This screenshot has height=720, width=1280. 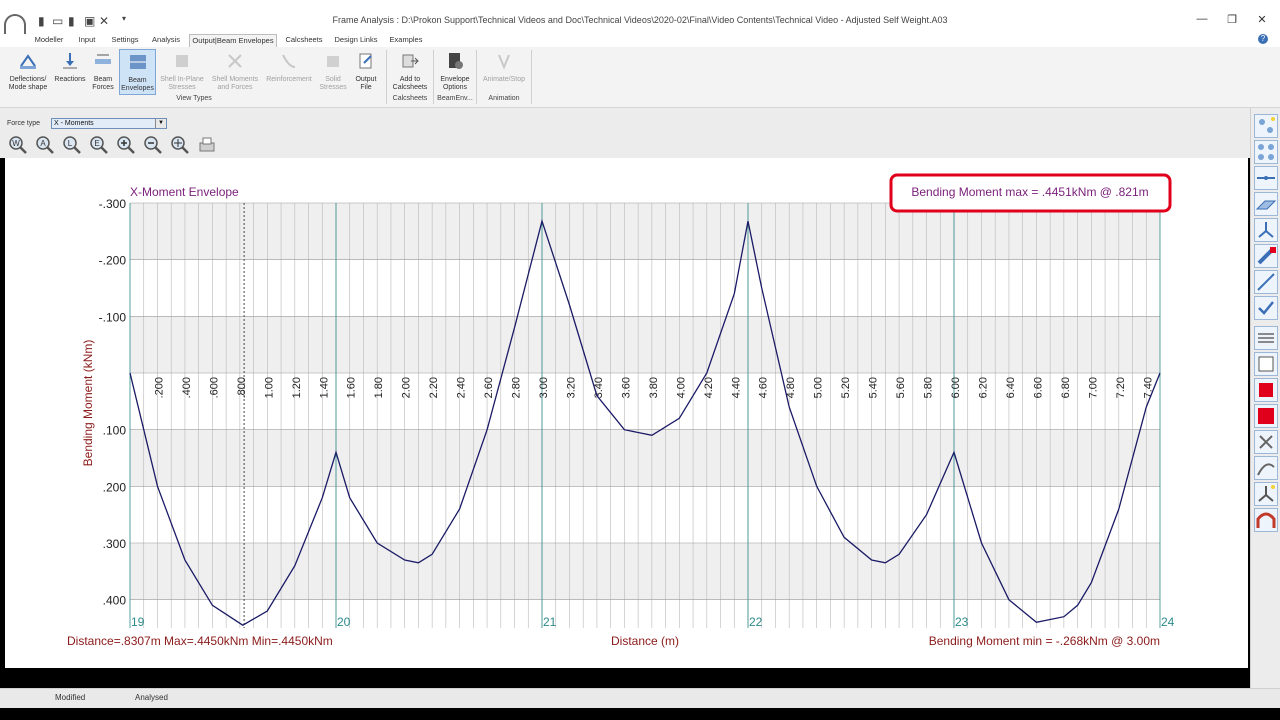 What do you see at coordinates (109, 123) in the screenshot?
I see `force-type-select: X - Moments ▼` at bounding box center [109, 123].